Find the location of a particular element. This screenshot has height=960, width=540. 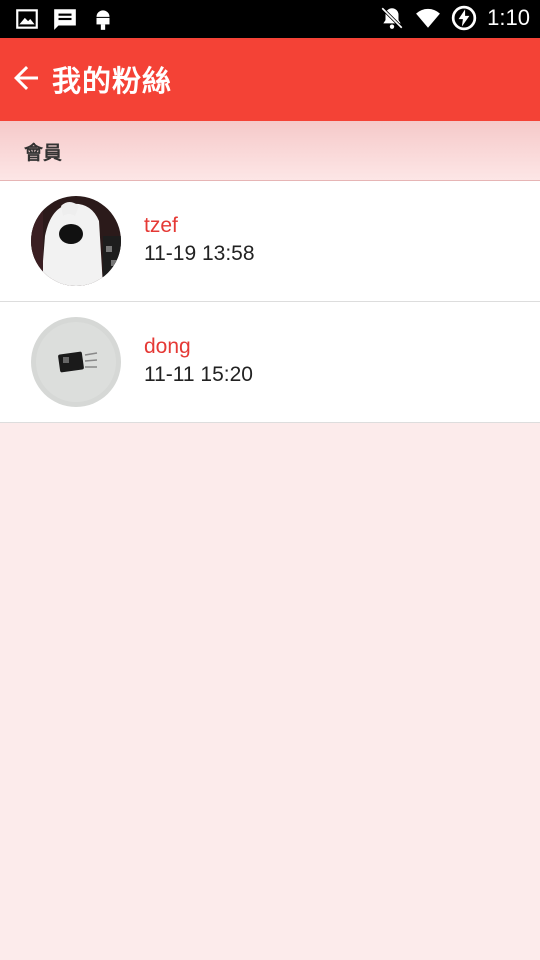

app-bar: 我的粉絲 is located at coordinates (270, 79).